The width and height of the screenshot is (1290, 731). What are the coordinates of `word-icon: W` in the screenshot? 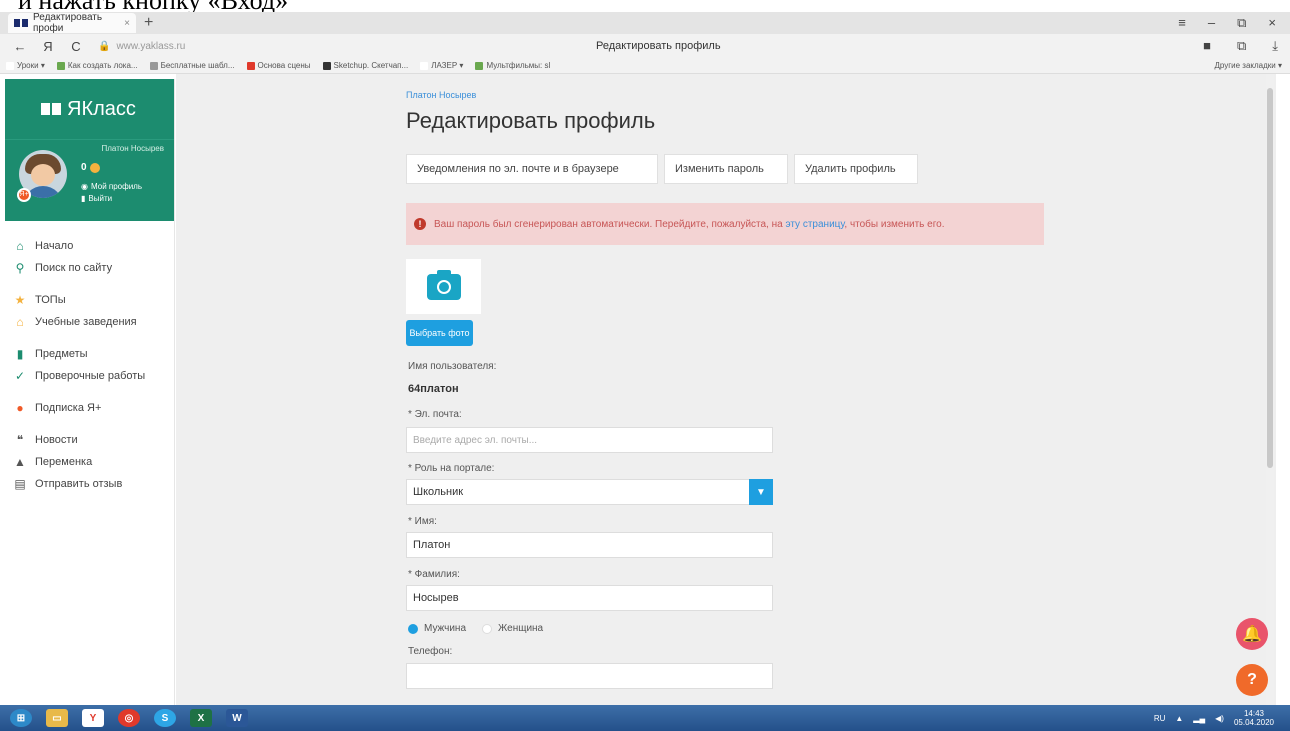 It's located at (237, 718).